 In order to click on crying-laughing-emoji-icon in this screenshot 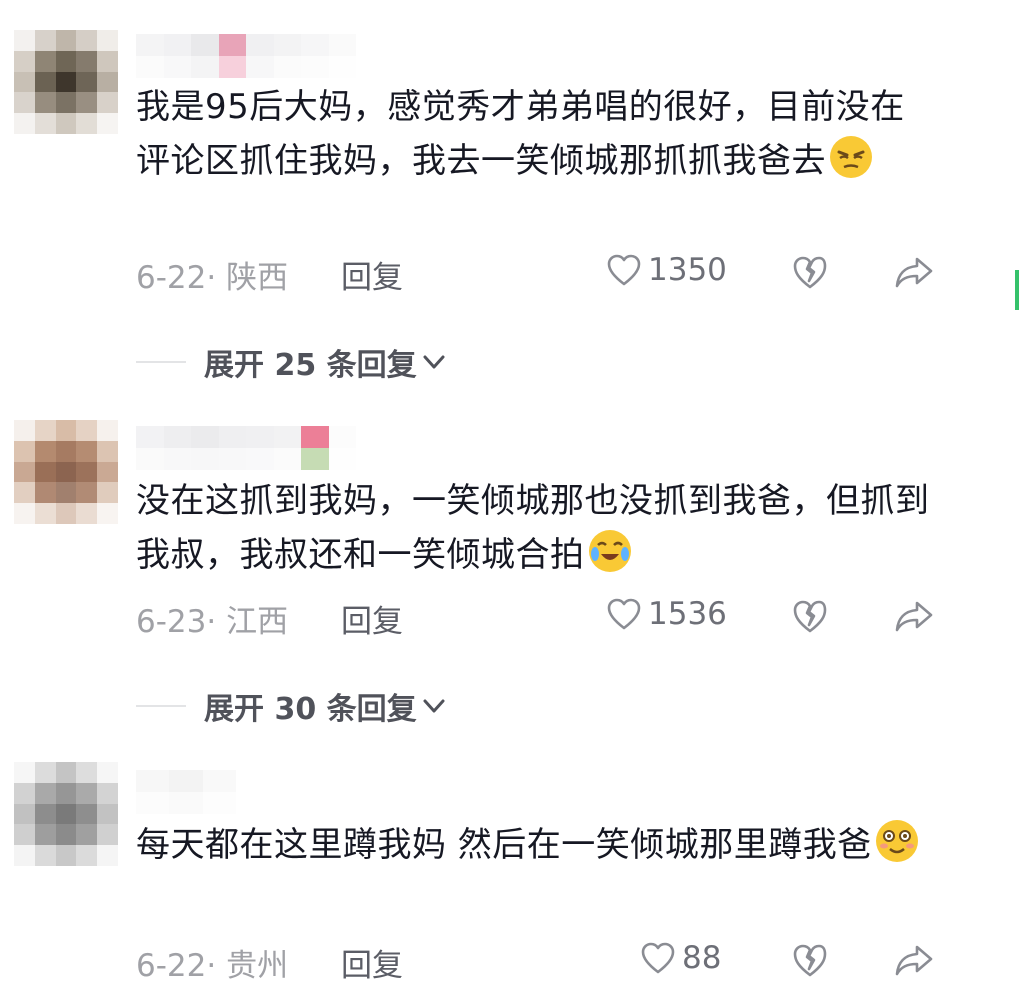, I will do `click(609, 551)`.